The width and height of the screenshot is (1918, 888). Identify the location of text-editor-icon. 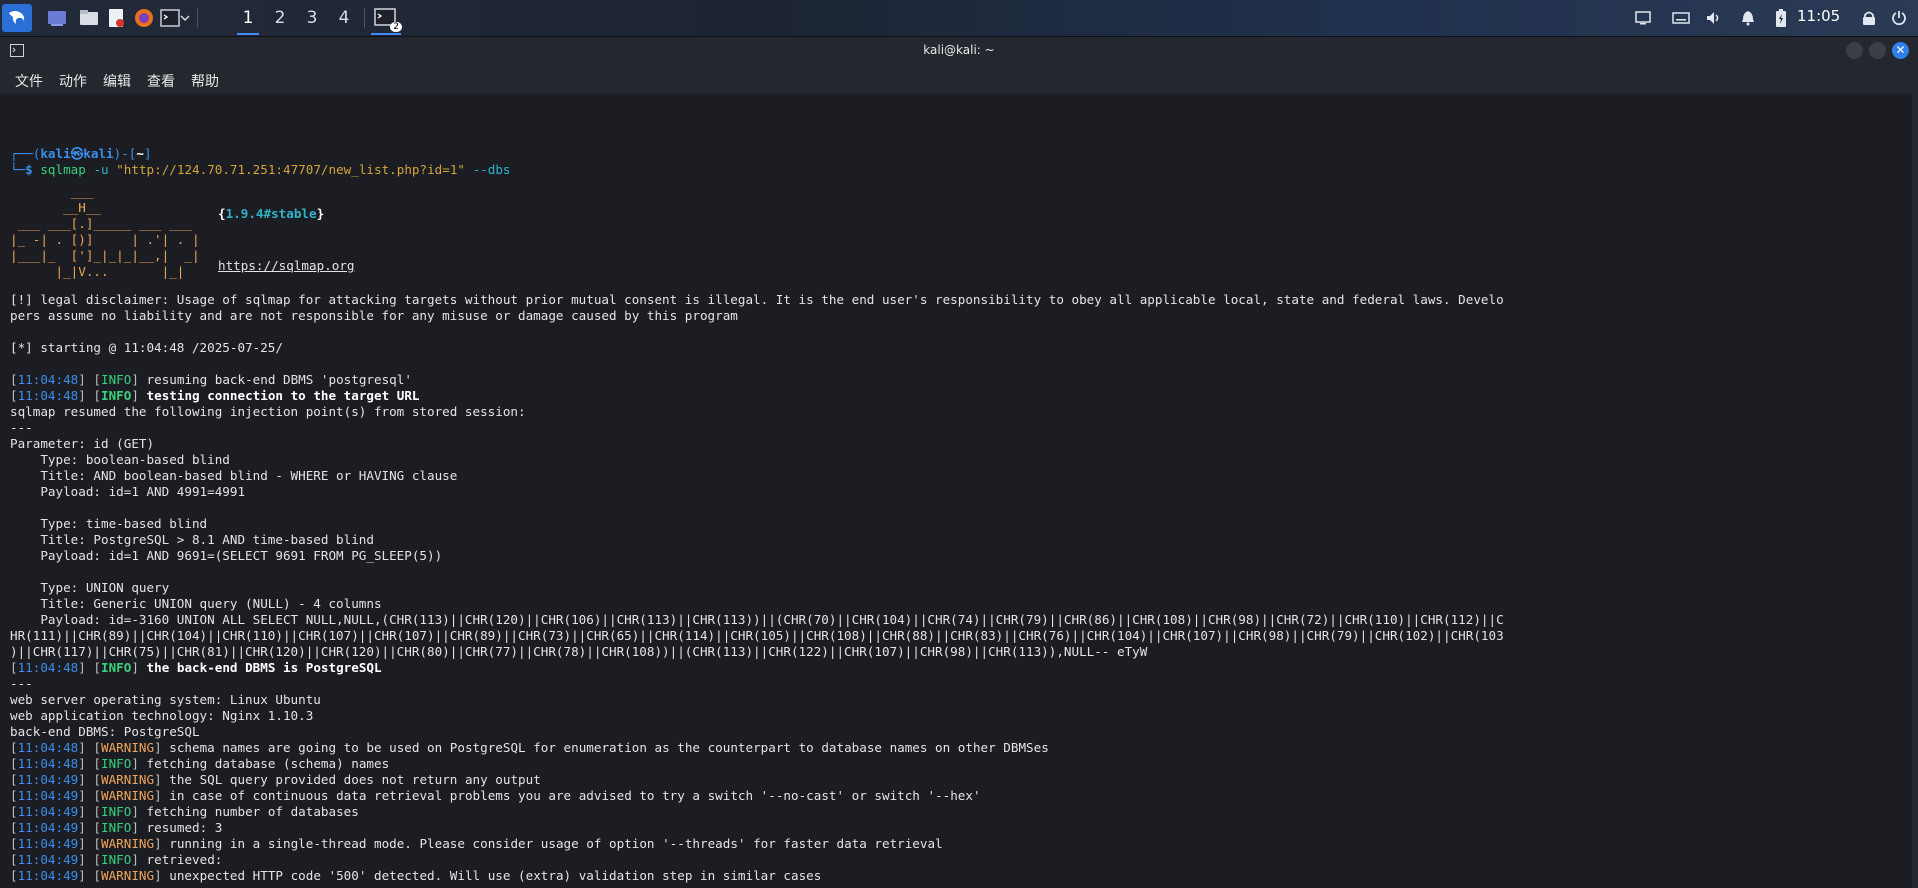
(116, 18).